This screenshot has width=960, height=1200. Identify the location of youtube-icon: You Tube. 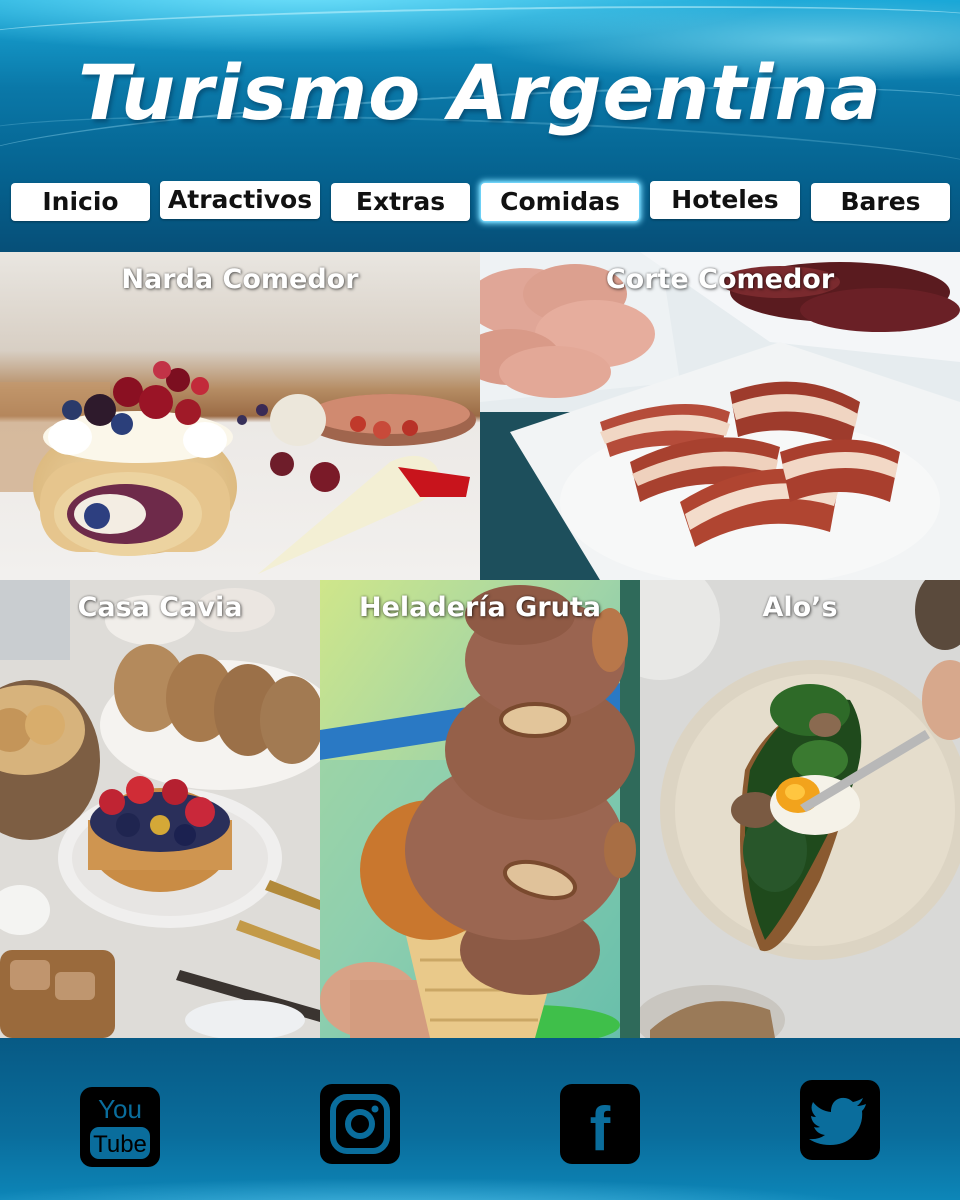
(120, 1126).